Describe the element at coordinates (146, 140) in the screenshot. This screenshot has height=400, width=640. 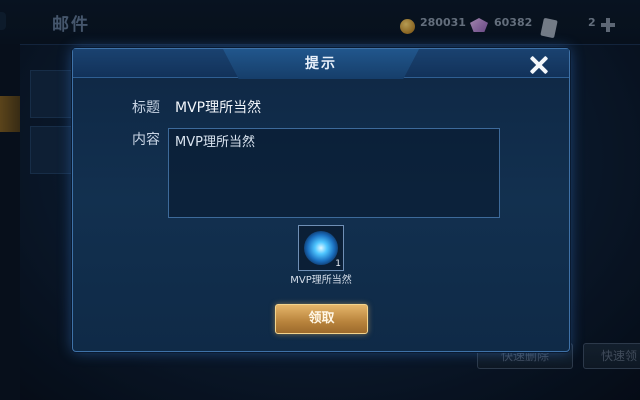
I see `content-label: 内容` at that location.